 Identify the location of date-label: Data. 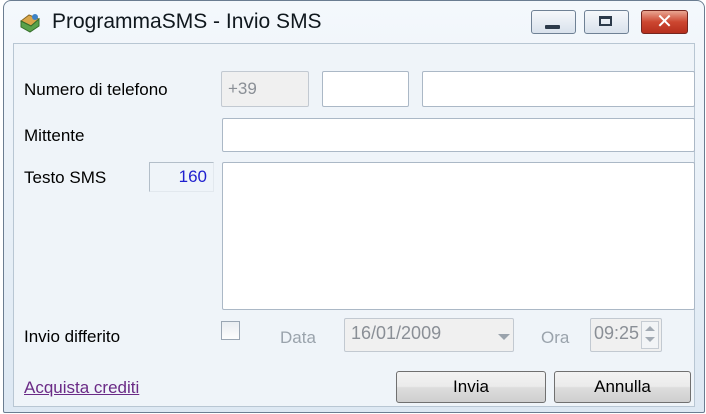
(298, 337).